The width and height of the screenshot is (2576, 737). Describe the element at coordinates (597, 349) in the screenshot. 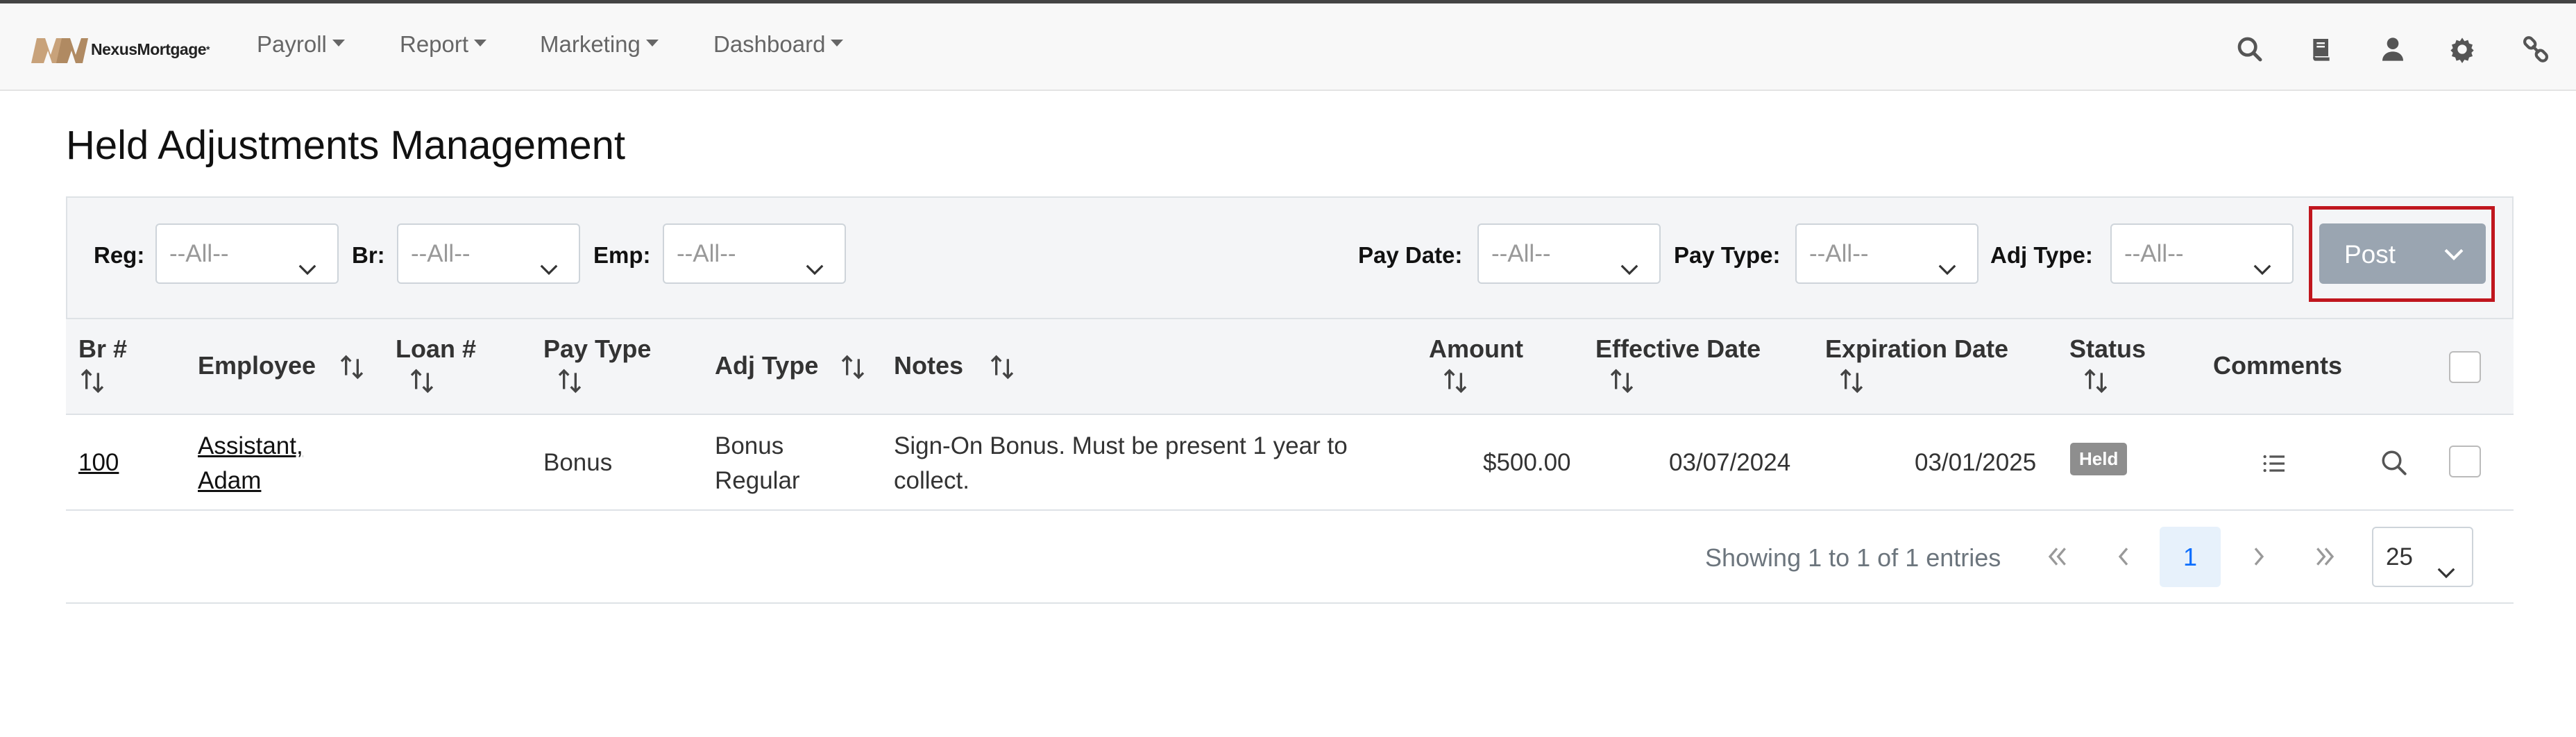

I see `col-pay-type-label: Pay Type` at that location.